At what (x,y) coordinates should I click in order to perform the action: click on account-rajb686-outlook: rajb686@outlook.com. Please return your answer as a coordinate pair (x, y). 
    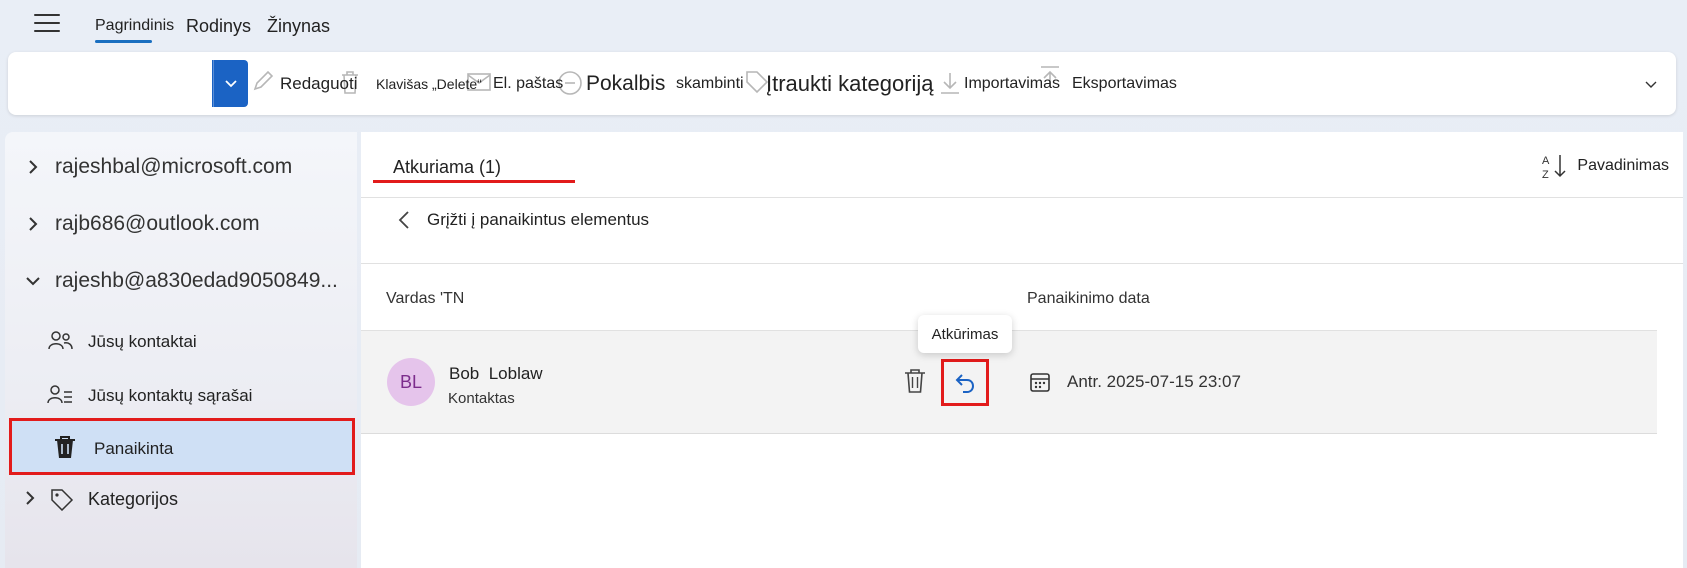
    Looking at the image, I should click on (181, 224).